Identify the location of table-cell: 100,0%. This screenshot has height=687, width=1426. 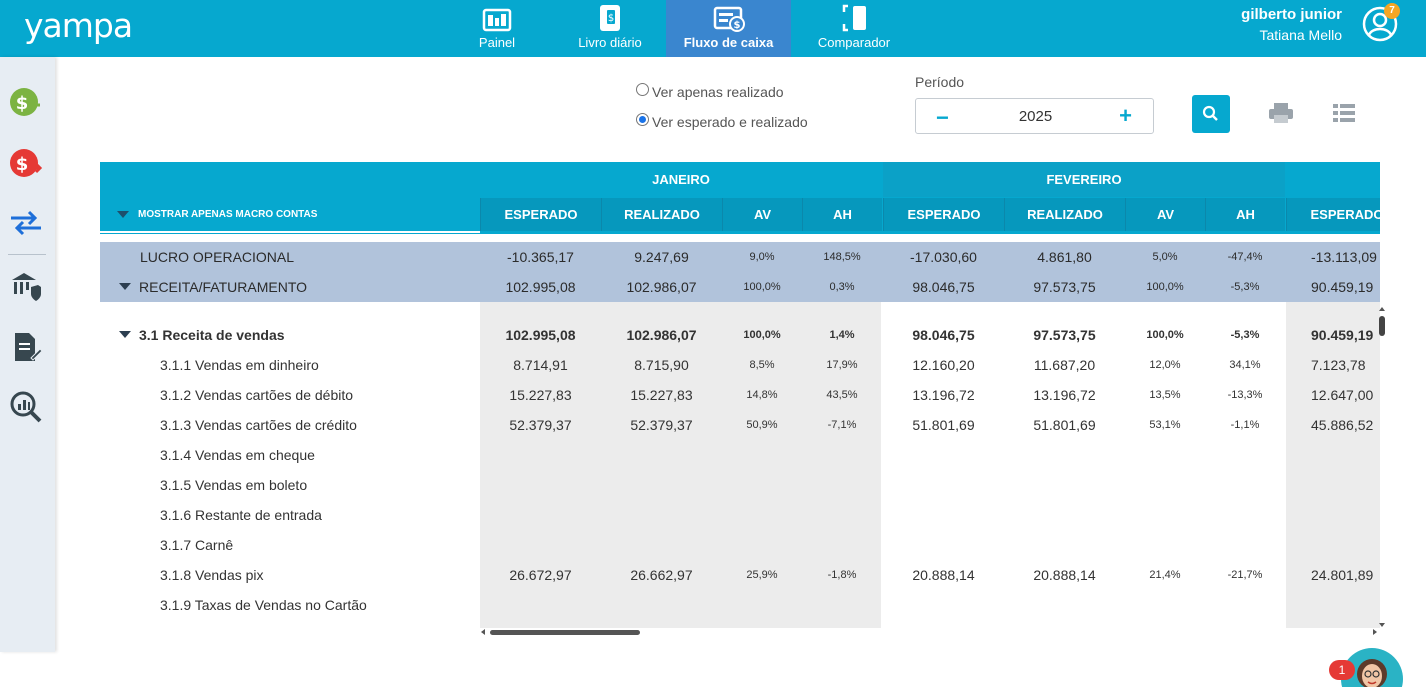
(762, 335).